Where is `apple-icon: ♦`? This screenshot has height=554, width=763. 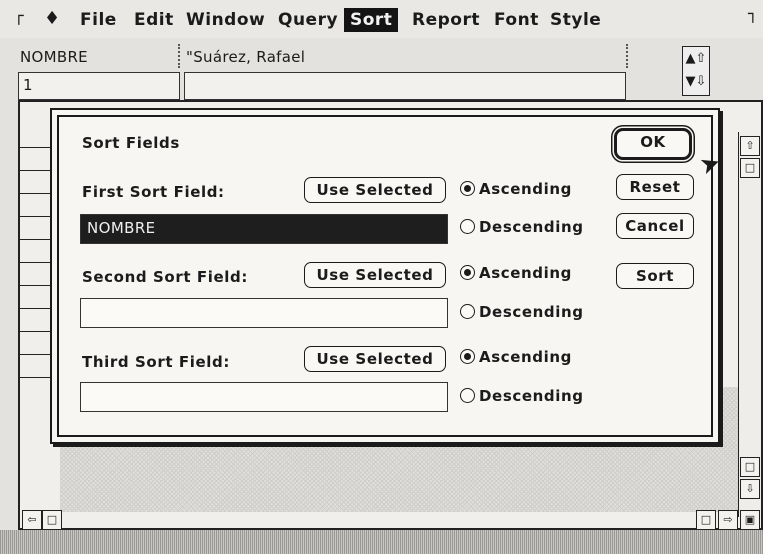 apple-icon: ♦ is located at coordinates (52, 18).